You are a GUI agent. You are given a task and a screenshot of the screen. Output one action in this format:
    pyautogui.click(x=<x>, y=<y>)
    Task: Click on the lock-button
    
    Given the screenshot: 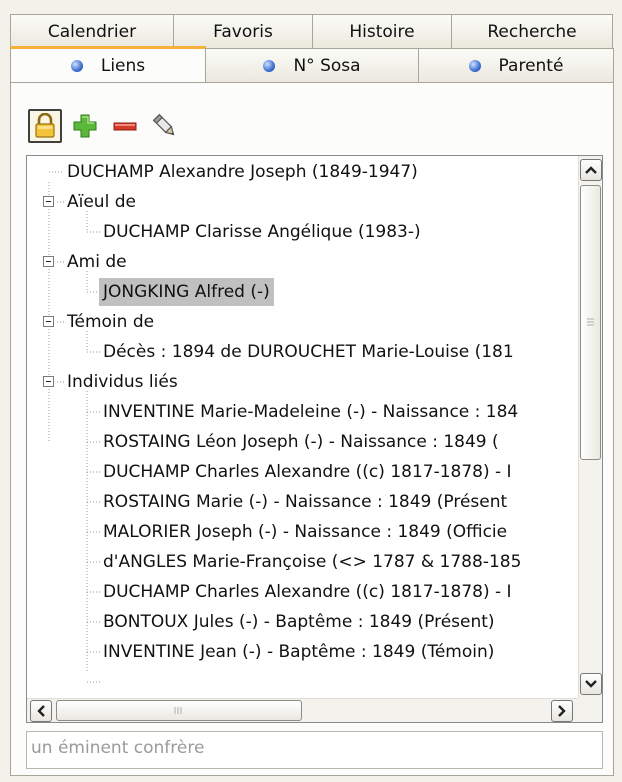 What is the action you would take?
    pyautogui.click(x=45, y=126)
    